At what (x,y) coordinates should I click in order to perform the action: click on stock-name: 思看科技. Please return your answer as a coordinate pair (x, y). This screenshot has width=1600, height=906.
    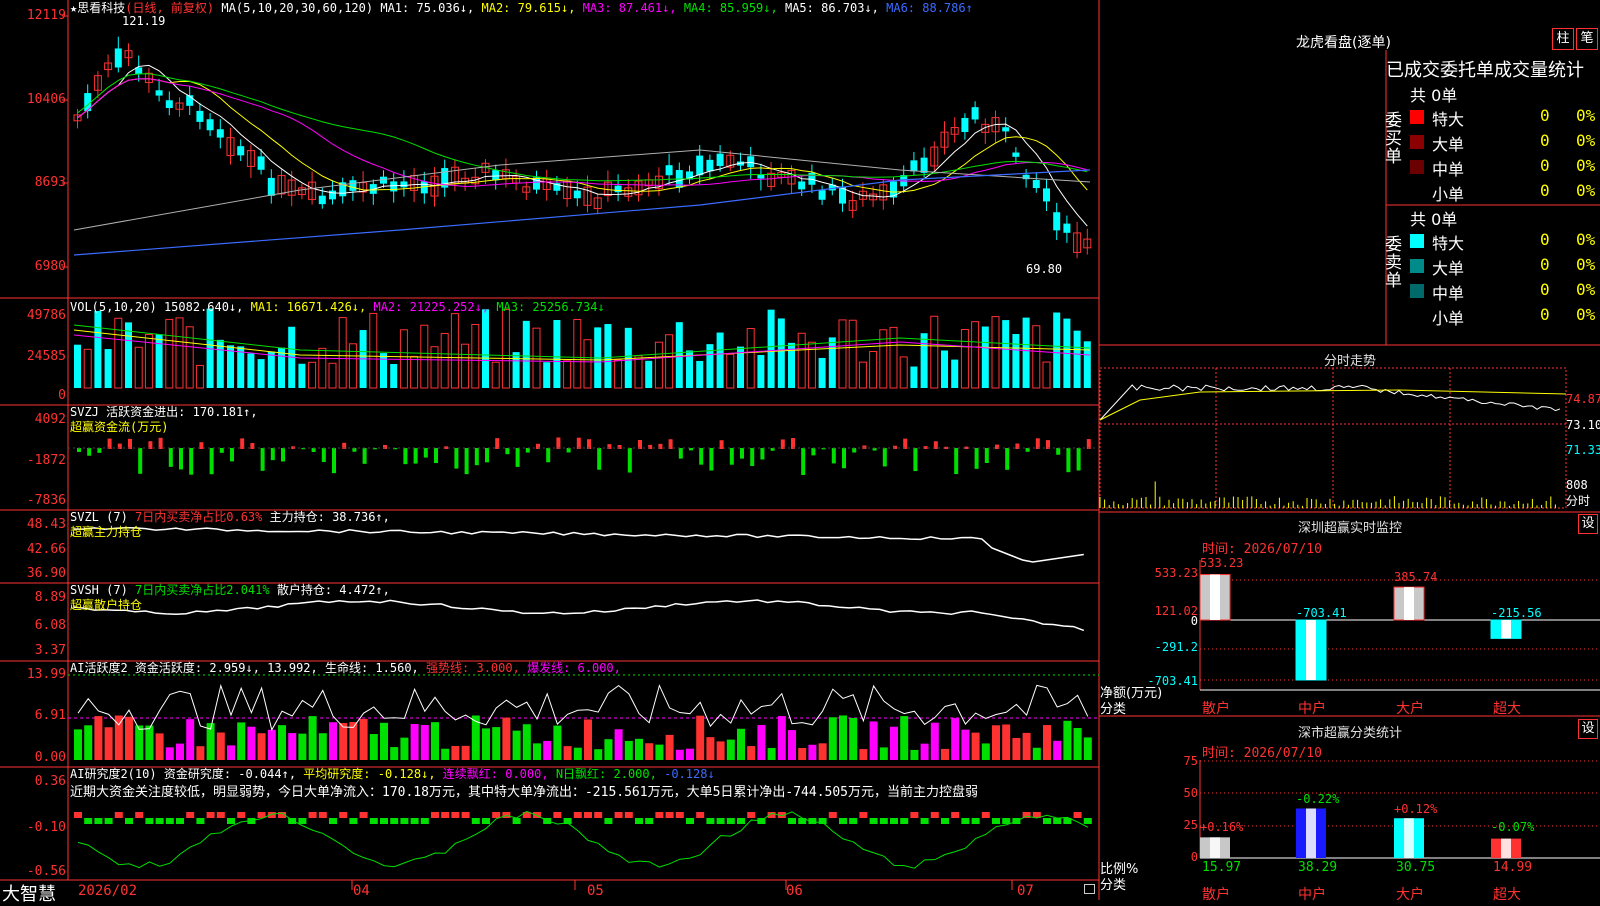
    Looking at the image, I should click on (101, 8).